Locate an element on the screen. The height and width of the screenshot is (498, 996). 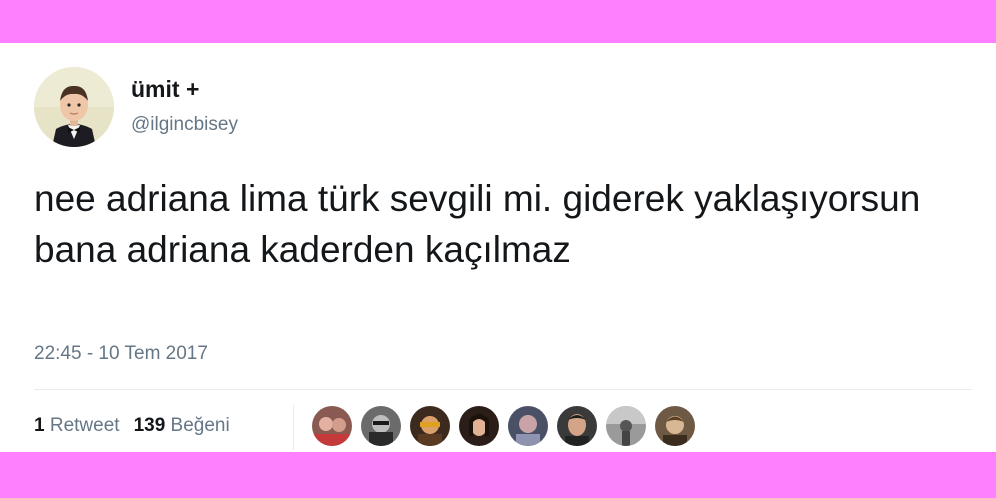
retweet-label: Retweet is located at coordinates (84, 425).